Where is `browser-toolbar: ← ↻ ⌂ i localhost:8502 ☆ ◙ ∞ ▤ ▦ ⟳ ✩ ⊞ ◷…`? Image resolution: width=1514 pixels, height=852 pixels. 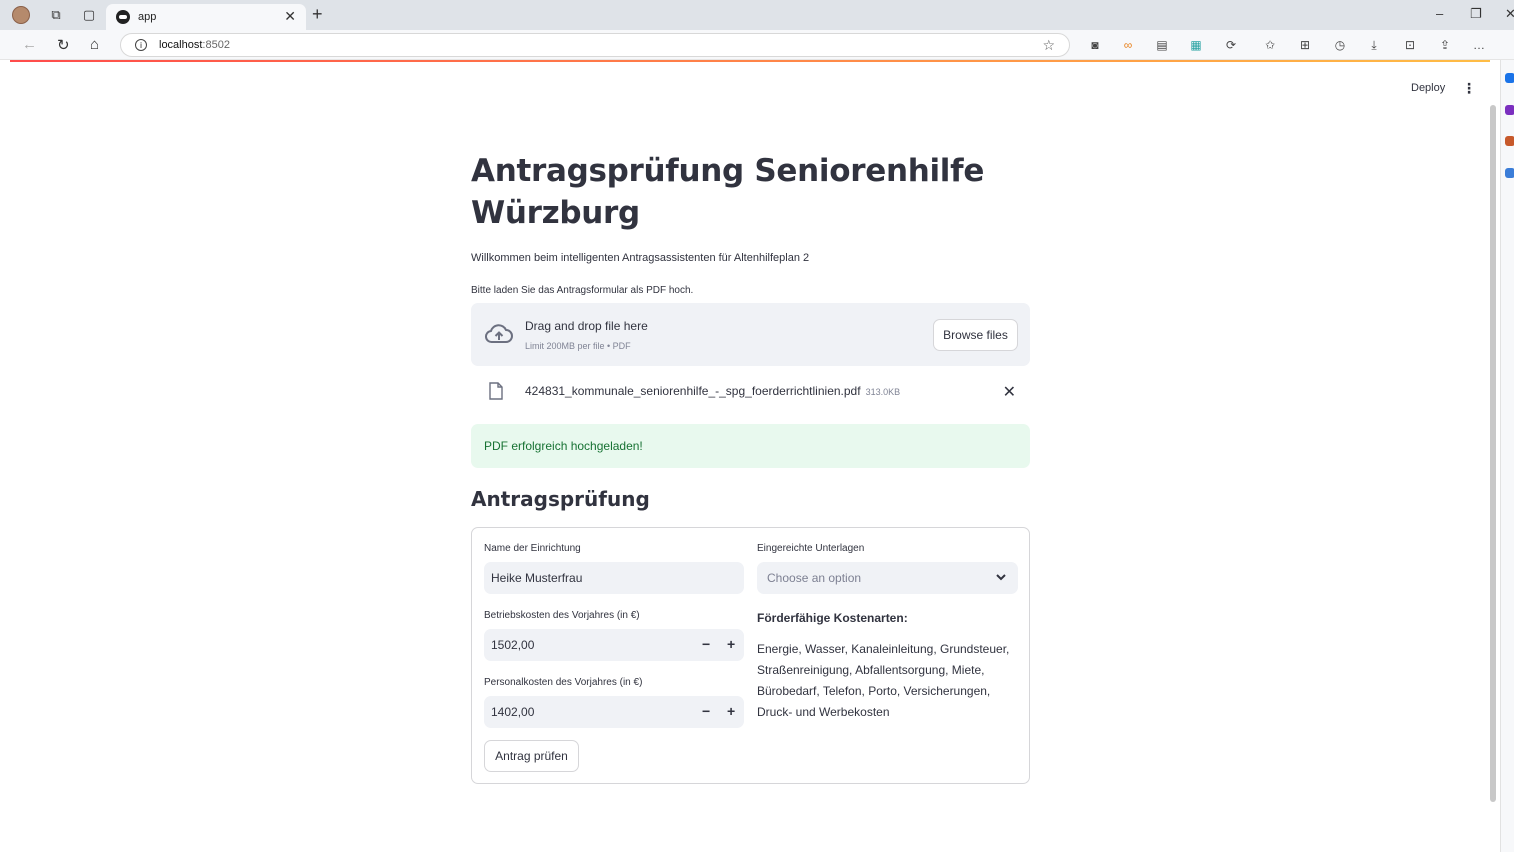
browser-toolbar: ← ↻ ⌂ i localhost:8502 ☆ ◙ ∞ ▤ ▦ ⟳ ✩ ⊞ ◷… is located at coordinates (757, 45).